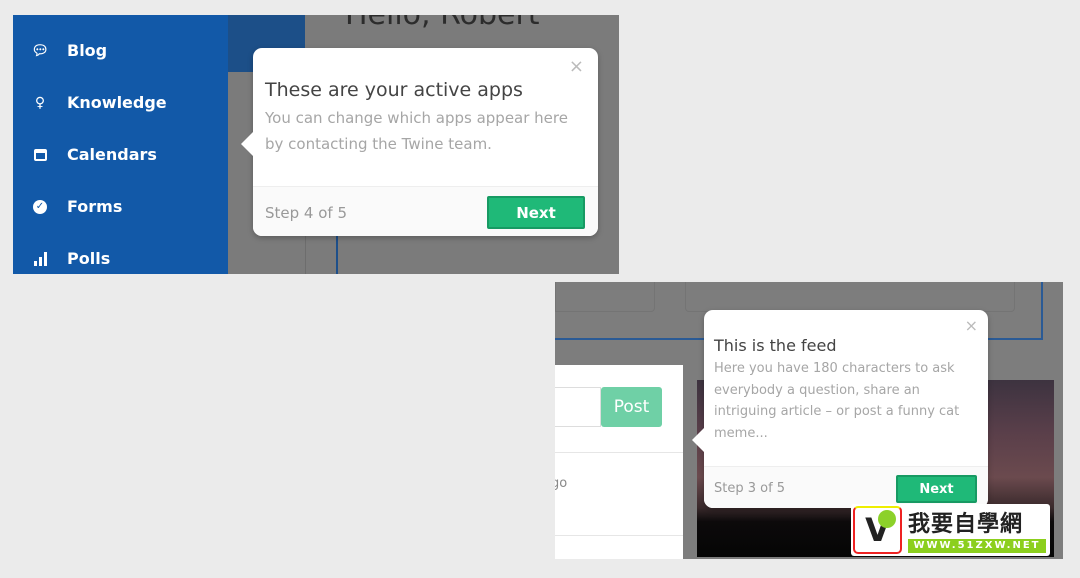  What do you see at coordinates (775, 345) in the screenshot?
I see `tooltip-title: This is the feed` at bounding box center [775, 345].